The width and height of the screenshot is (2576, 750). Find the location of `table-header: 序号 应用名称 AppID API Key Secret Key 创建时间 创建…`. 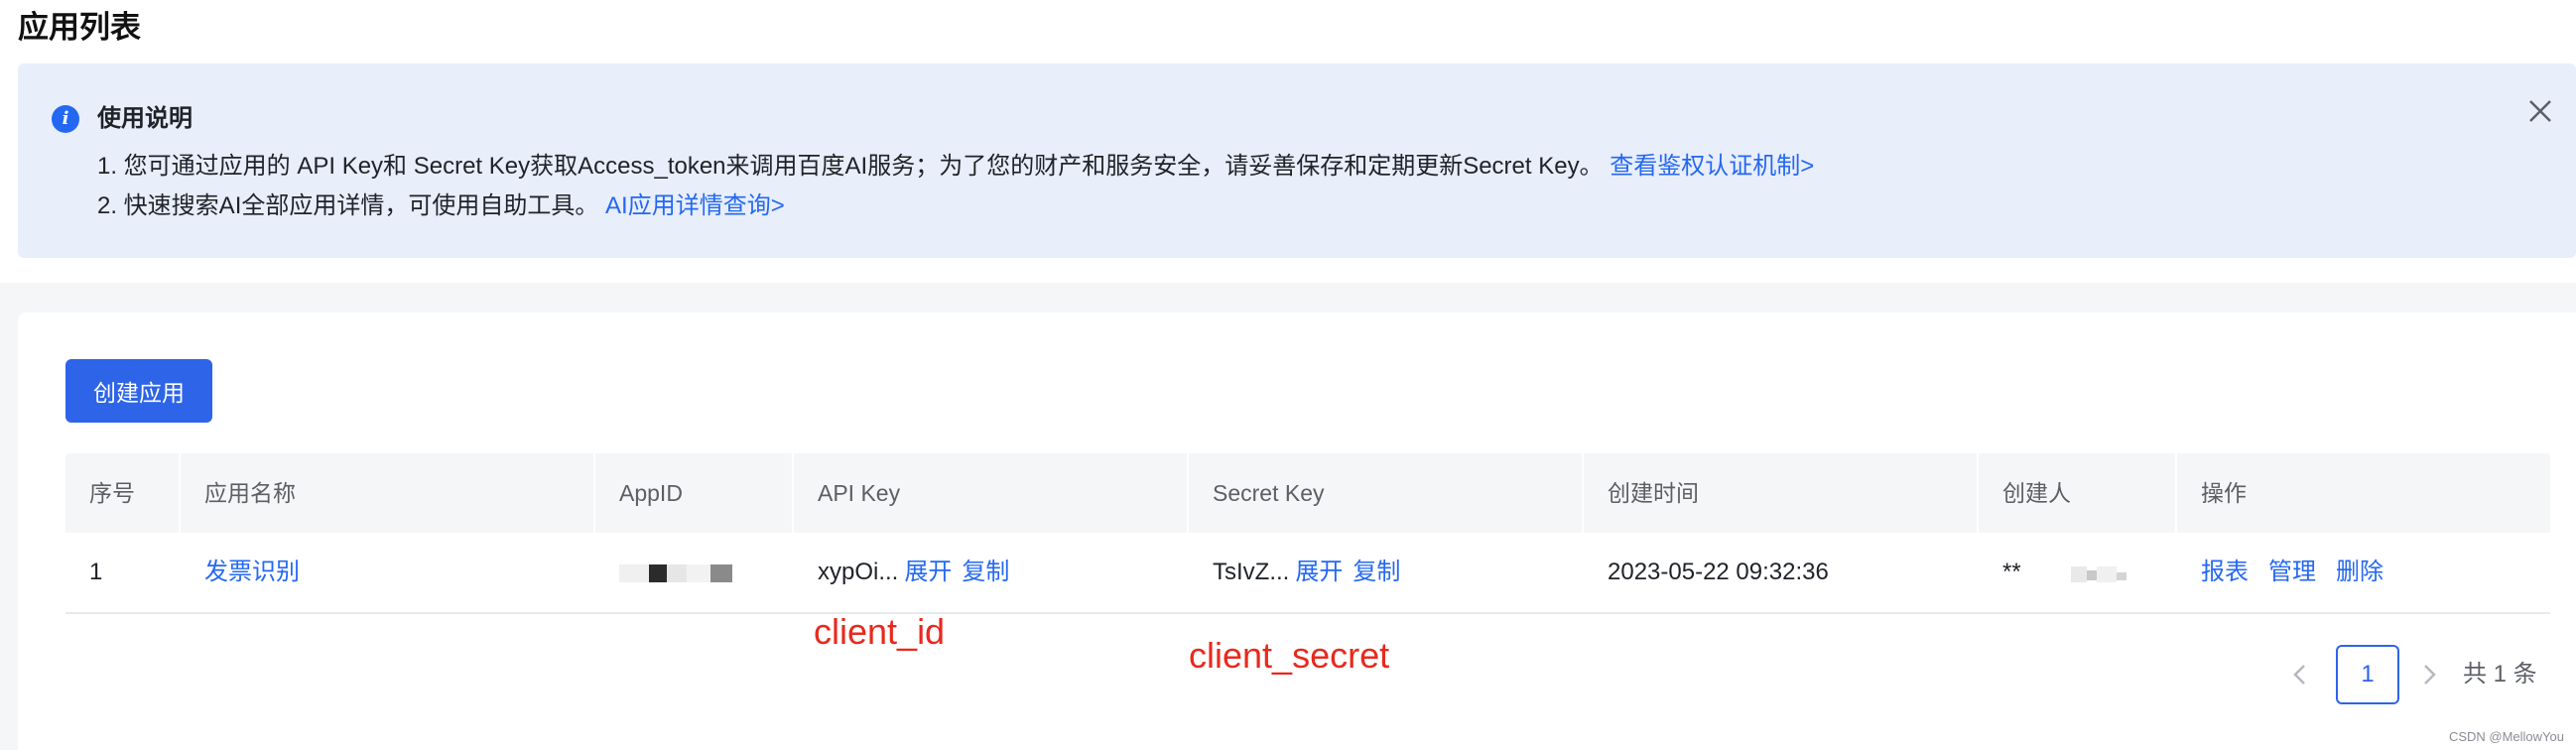

table-header: 序号 应用名称 AppID API Key Secret Key 创建时间 创建… is located at coordinates (1308, 493).